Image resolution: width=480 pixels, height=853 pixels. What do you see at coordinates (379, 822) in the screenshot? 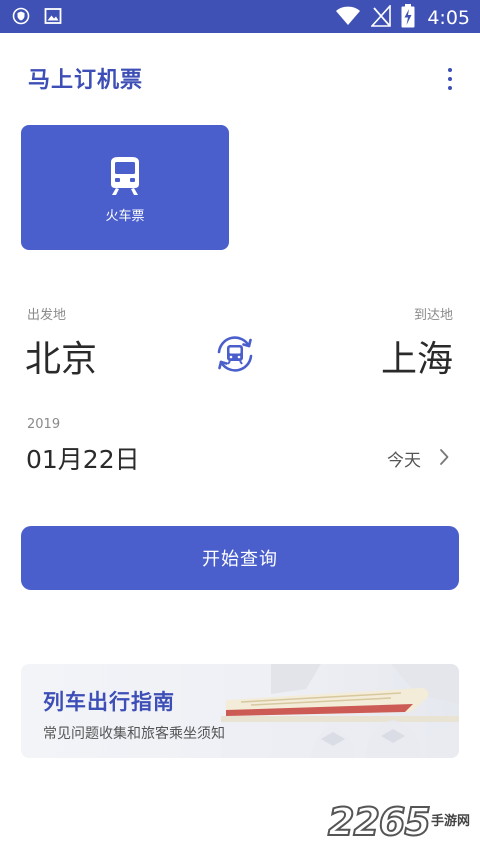
I see `watermark-number: 2265` at bounding box center [379, 822].